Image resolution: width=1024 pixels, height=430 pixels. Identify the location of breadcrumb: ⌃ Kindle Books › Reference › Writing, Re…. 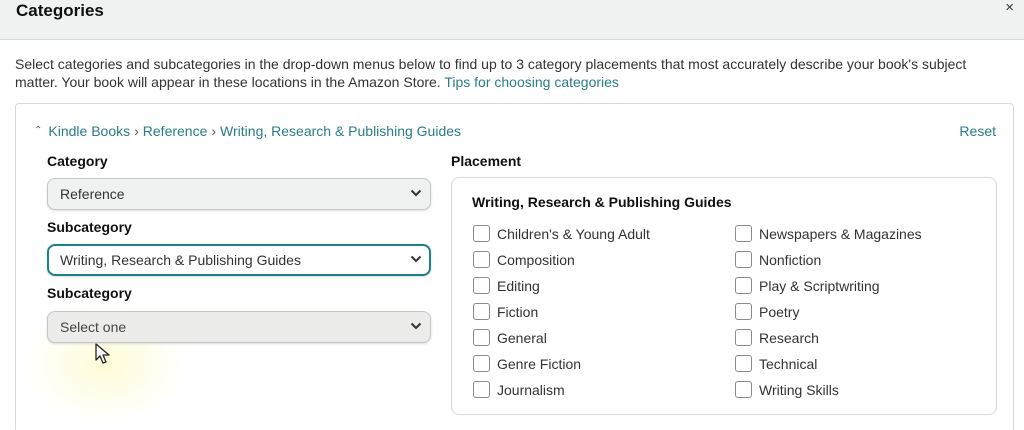
(247, 131).